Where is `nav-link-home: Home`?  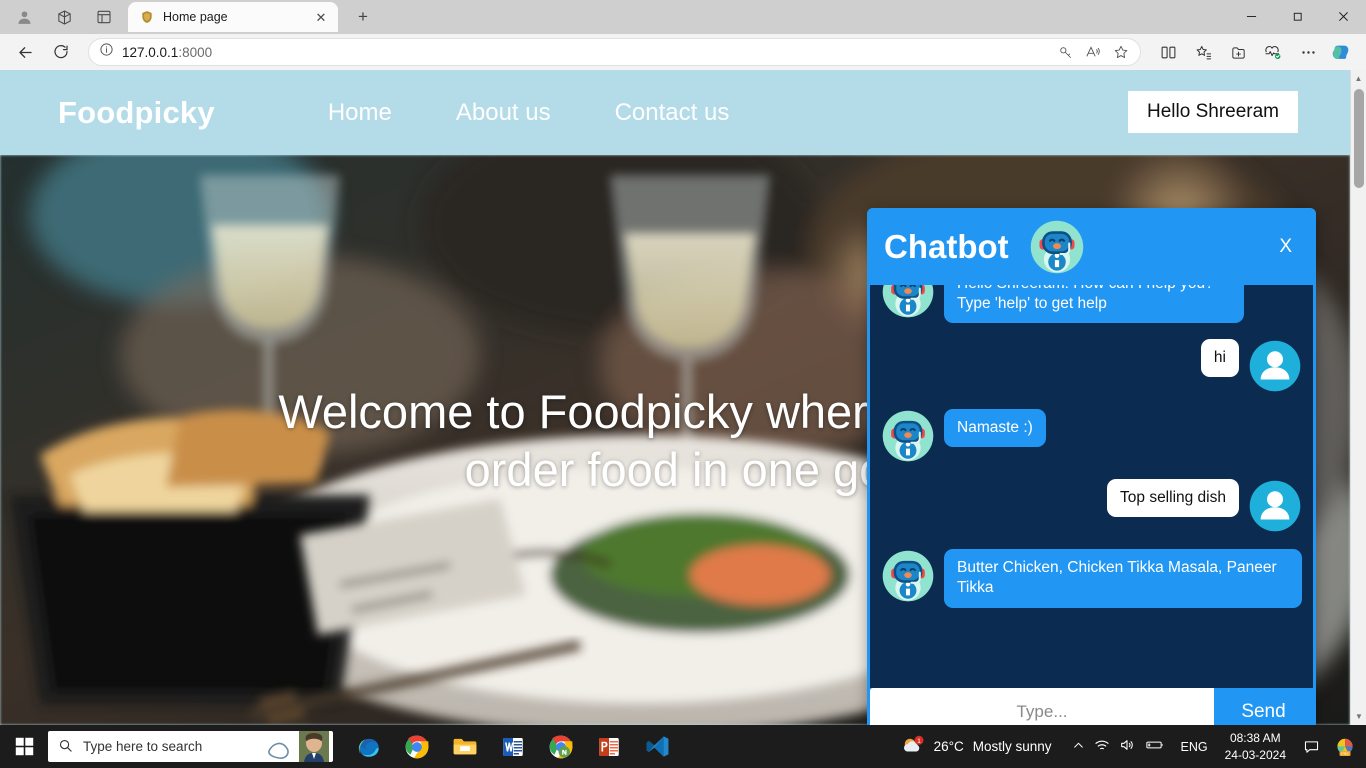 nav-link-home: Home is located at coordinates (360, 113).